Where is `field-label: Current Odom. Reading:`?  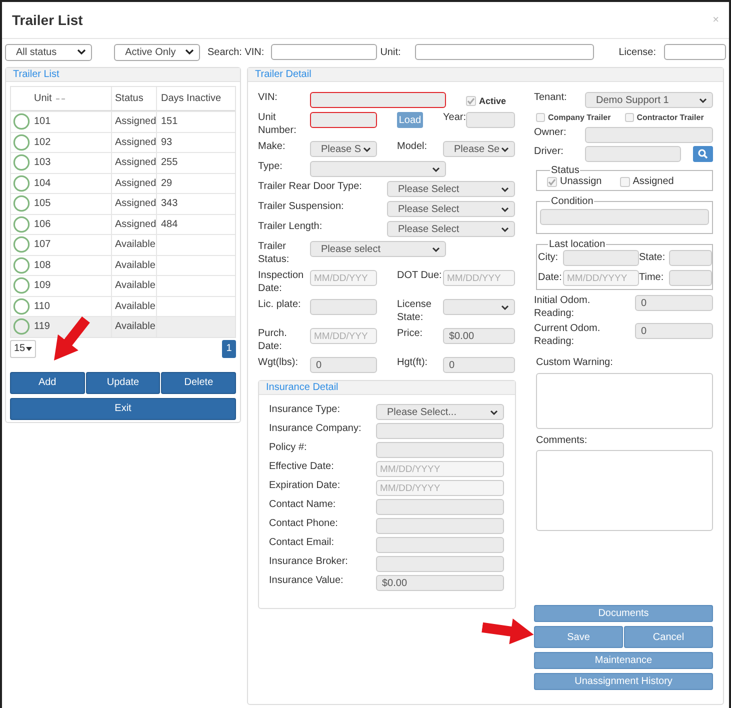
field-label: Current Odom. Reading: is located at coordinates (568, 335).